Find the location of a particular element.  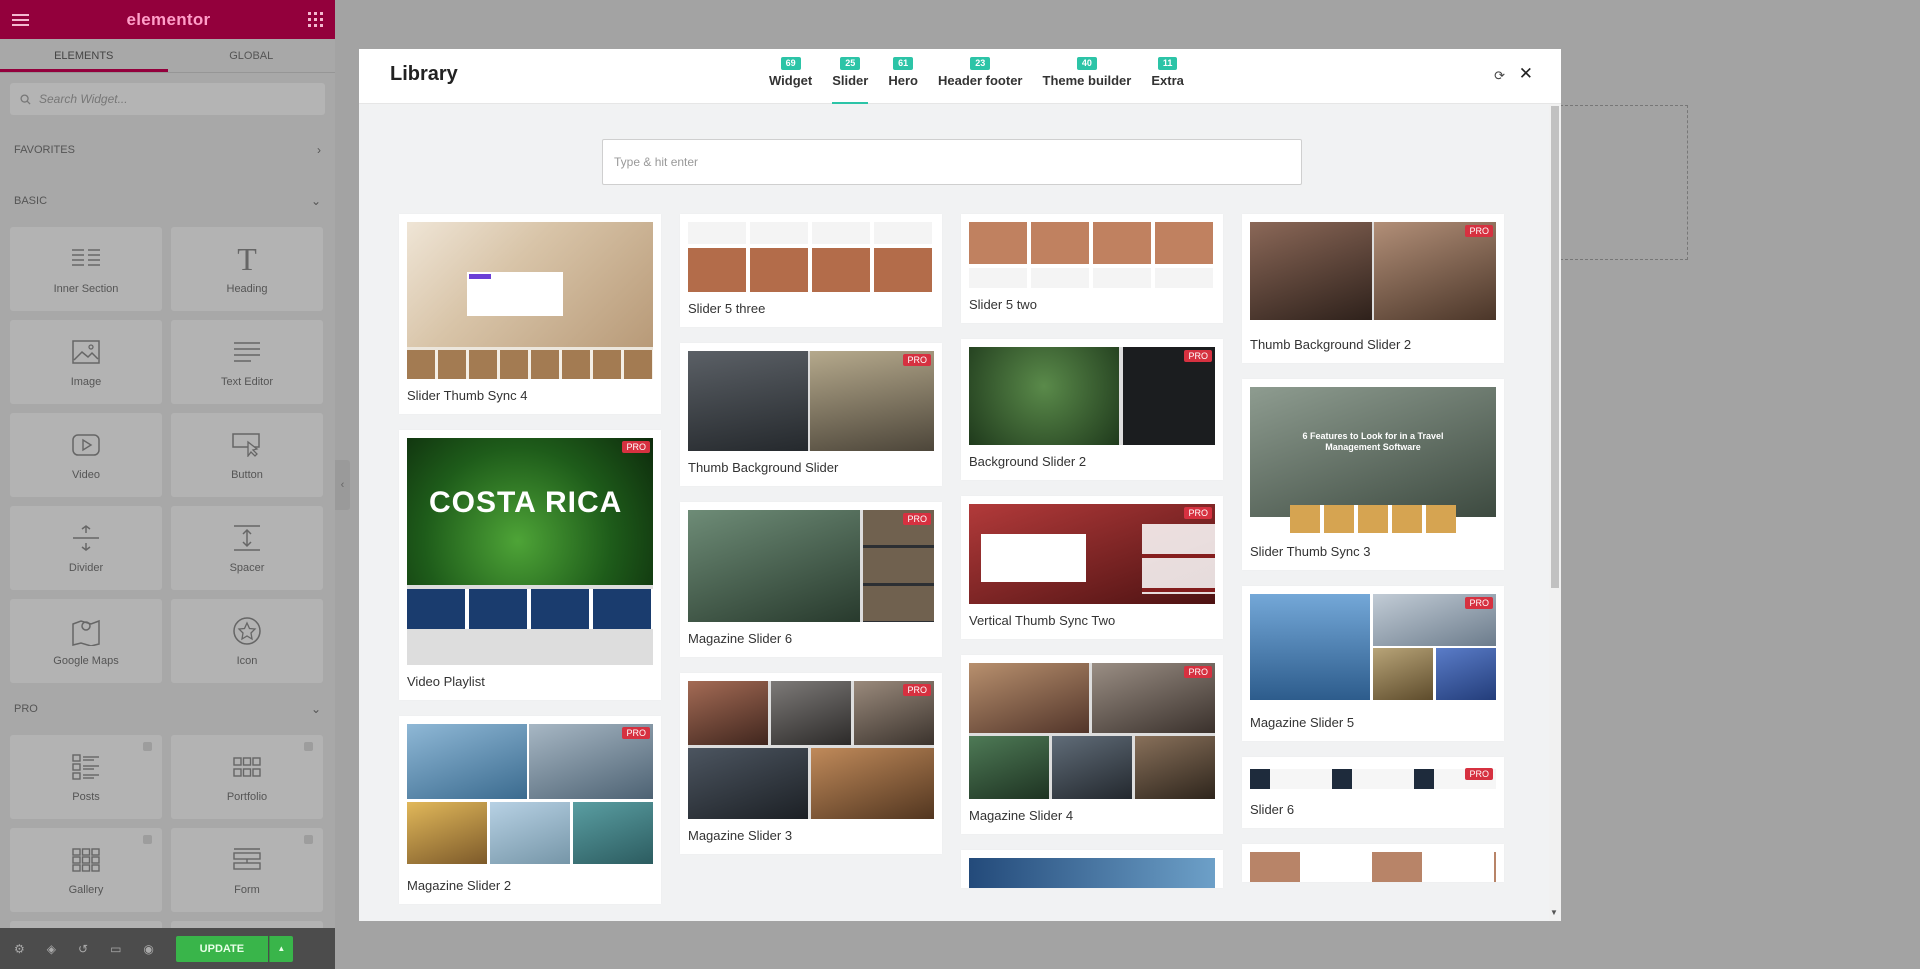

template-title: Video Playlist is located at coordinates (446, 681).